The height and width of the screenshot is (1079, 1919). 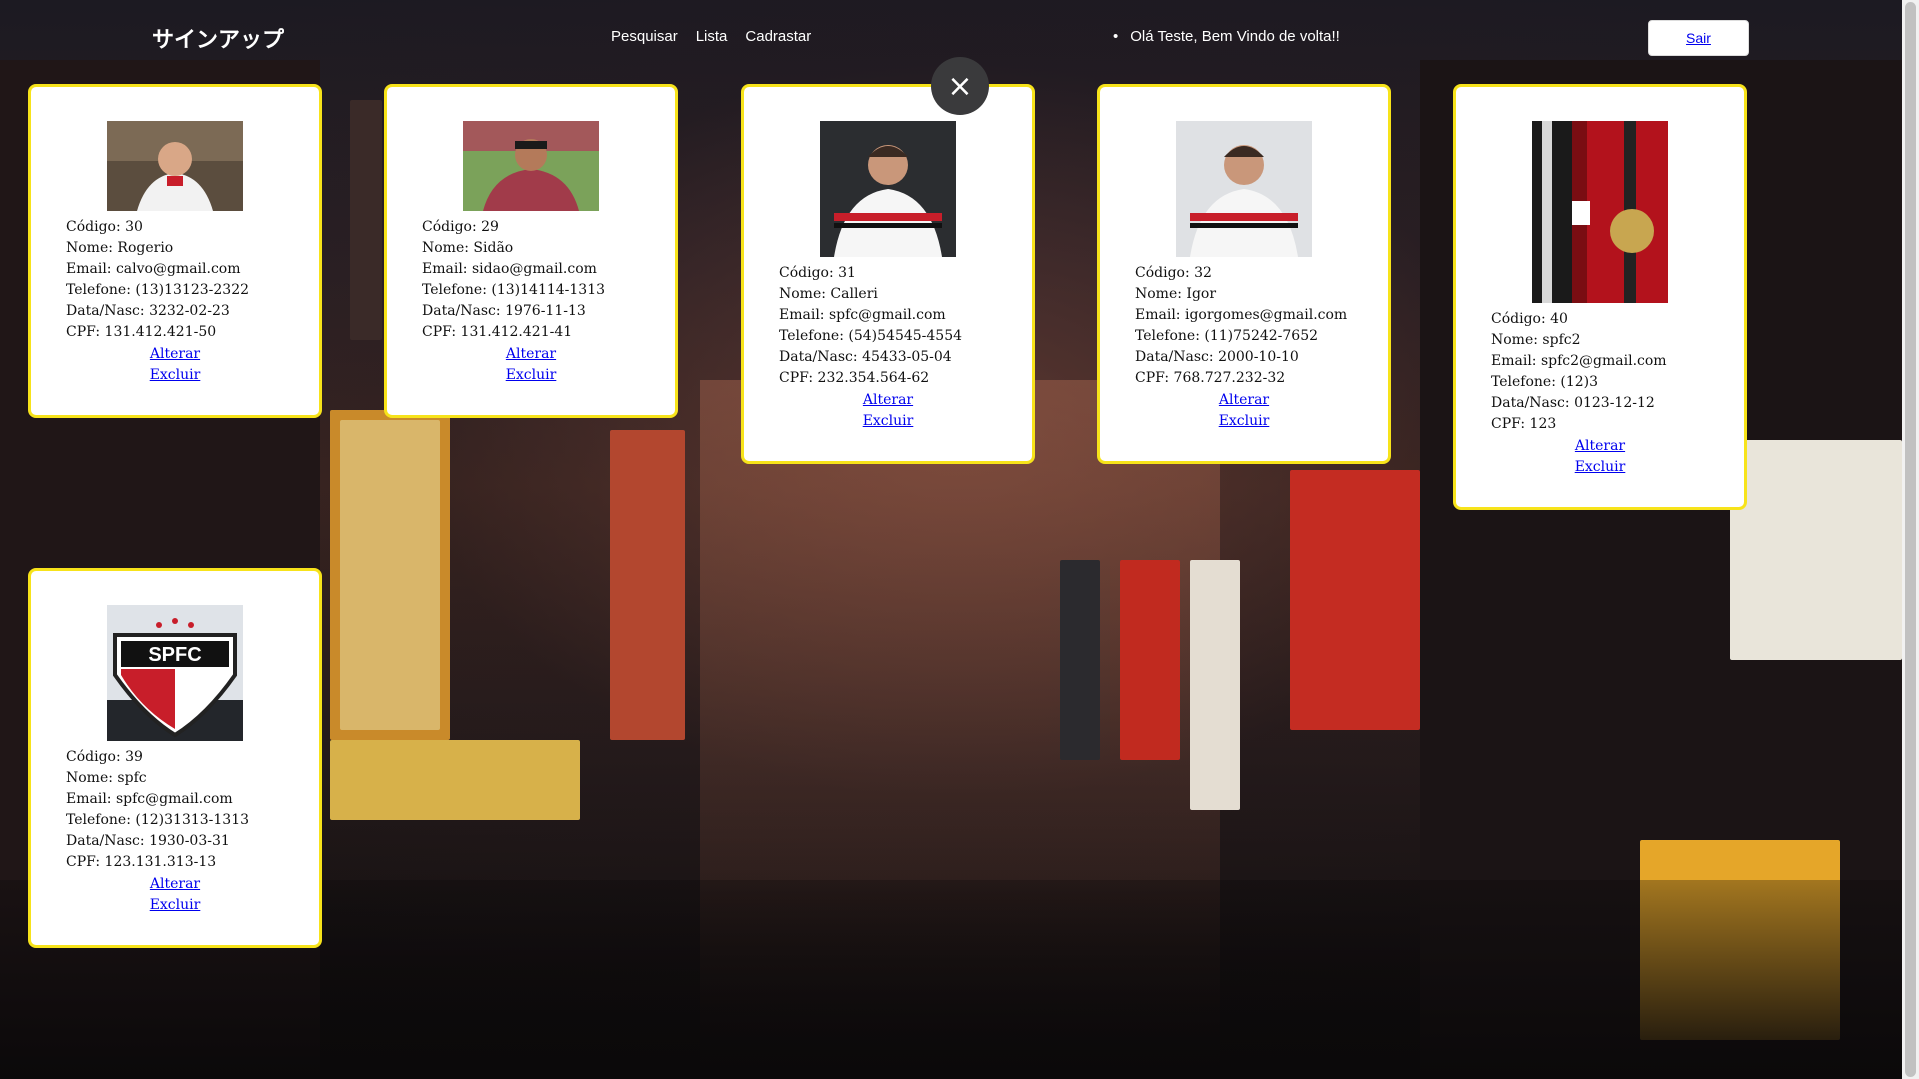 What do you see at coordinates (141, 332) in the screenshot?
I see `user-cpf: CPF: 131.412.421-50` at bounding box center [141, 332].